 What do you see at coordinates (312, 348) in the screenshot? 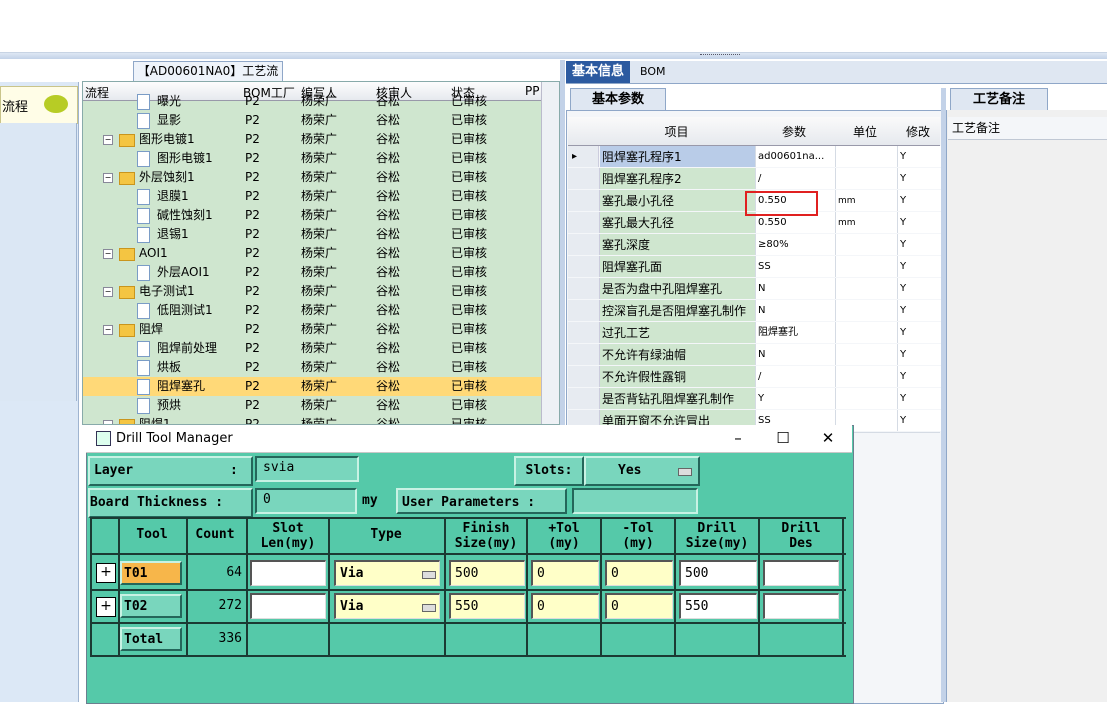
I see `tree-row: 阻焊前处理 P2 杨荣广 谷松 已审核` at bounding box center [312, 348].